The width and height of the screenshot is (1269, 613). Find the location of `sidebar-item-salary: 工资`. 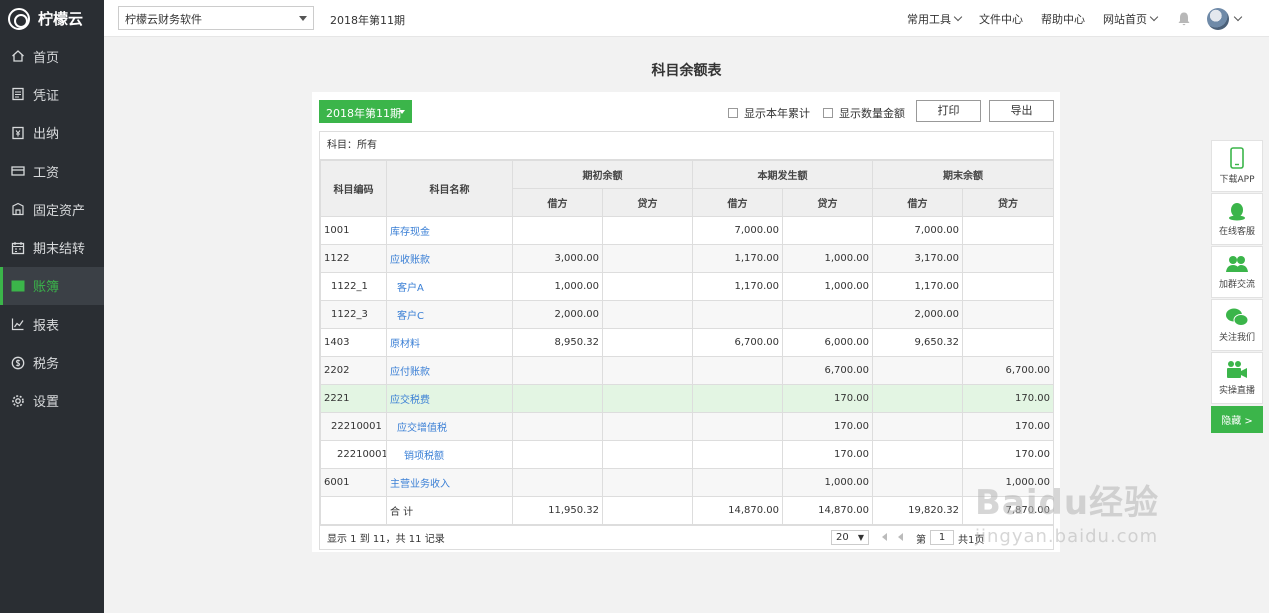

sidebar-item-salary: 工资 is located at coordinates (52, 171).